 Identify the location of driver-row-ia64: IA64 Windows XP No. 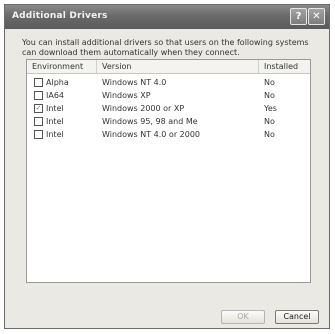
(168, 95).